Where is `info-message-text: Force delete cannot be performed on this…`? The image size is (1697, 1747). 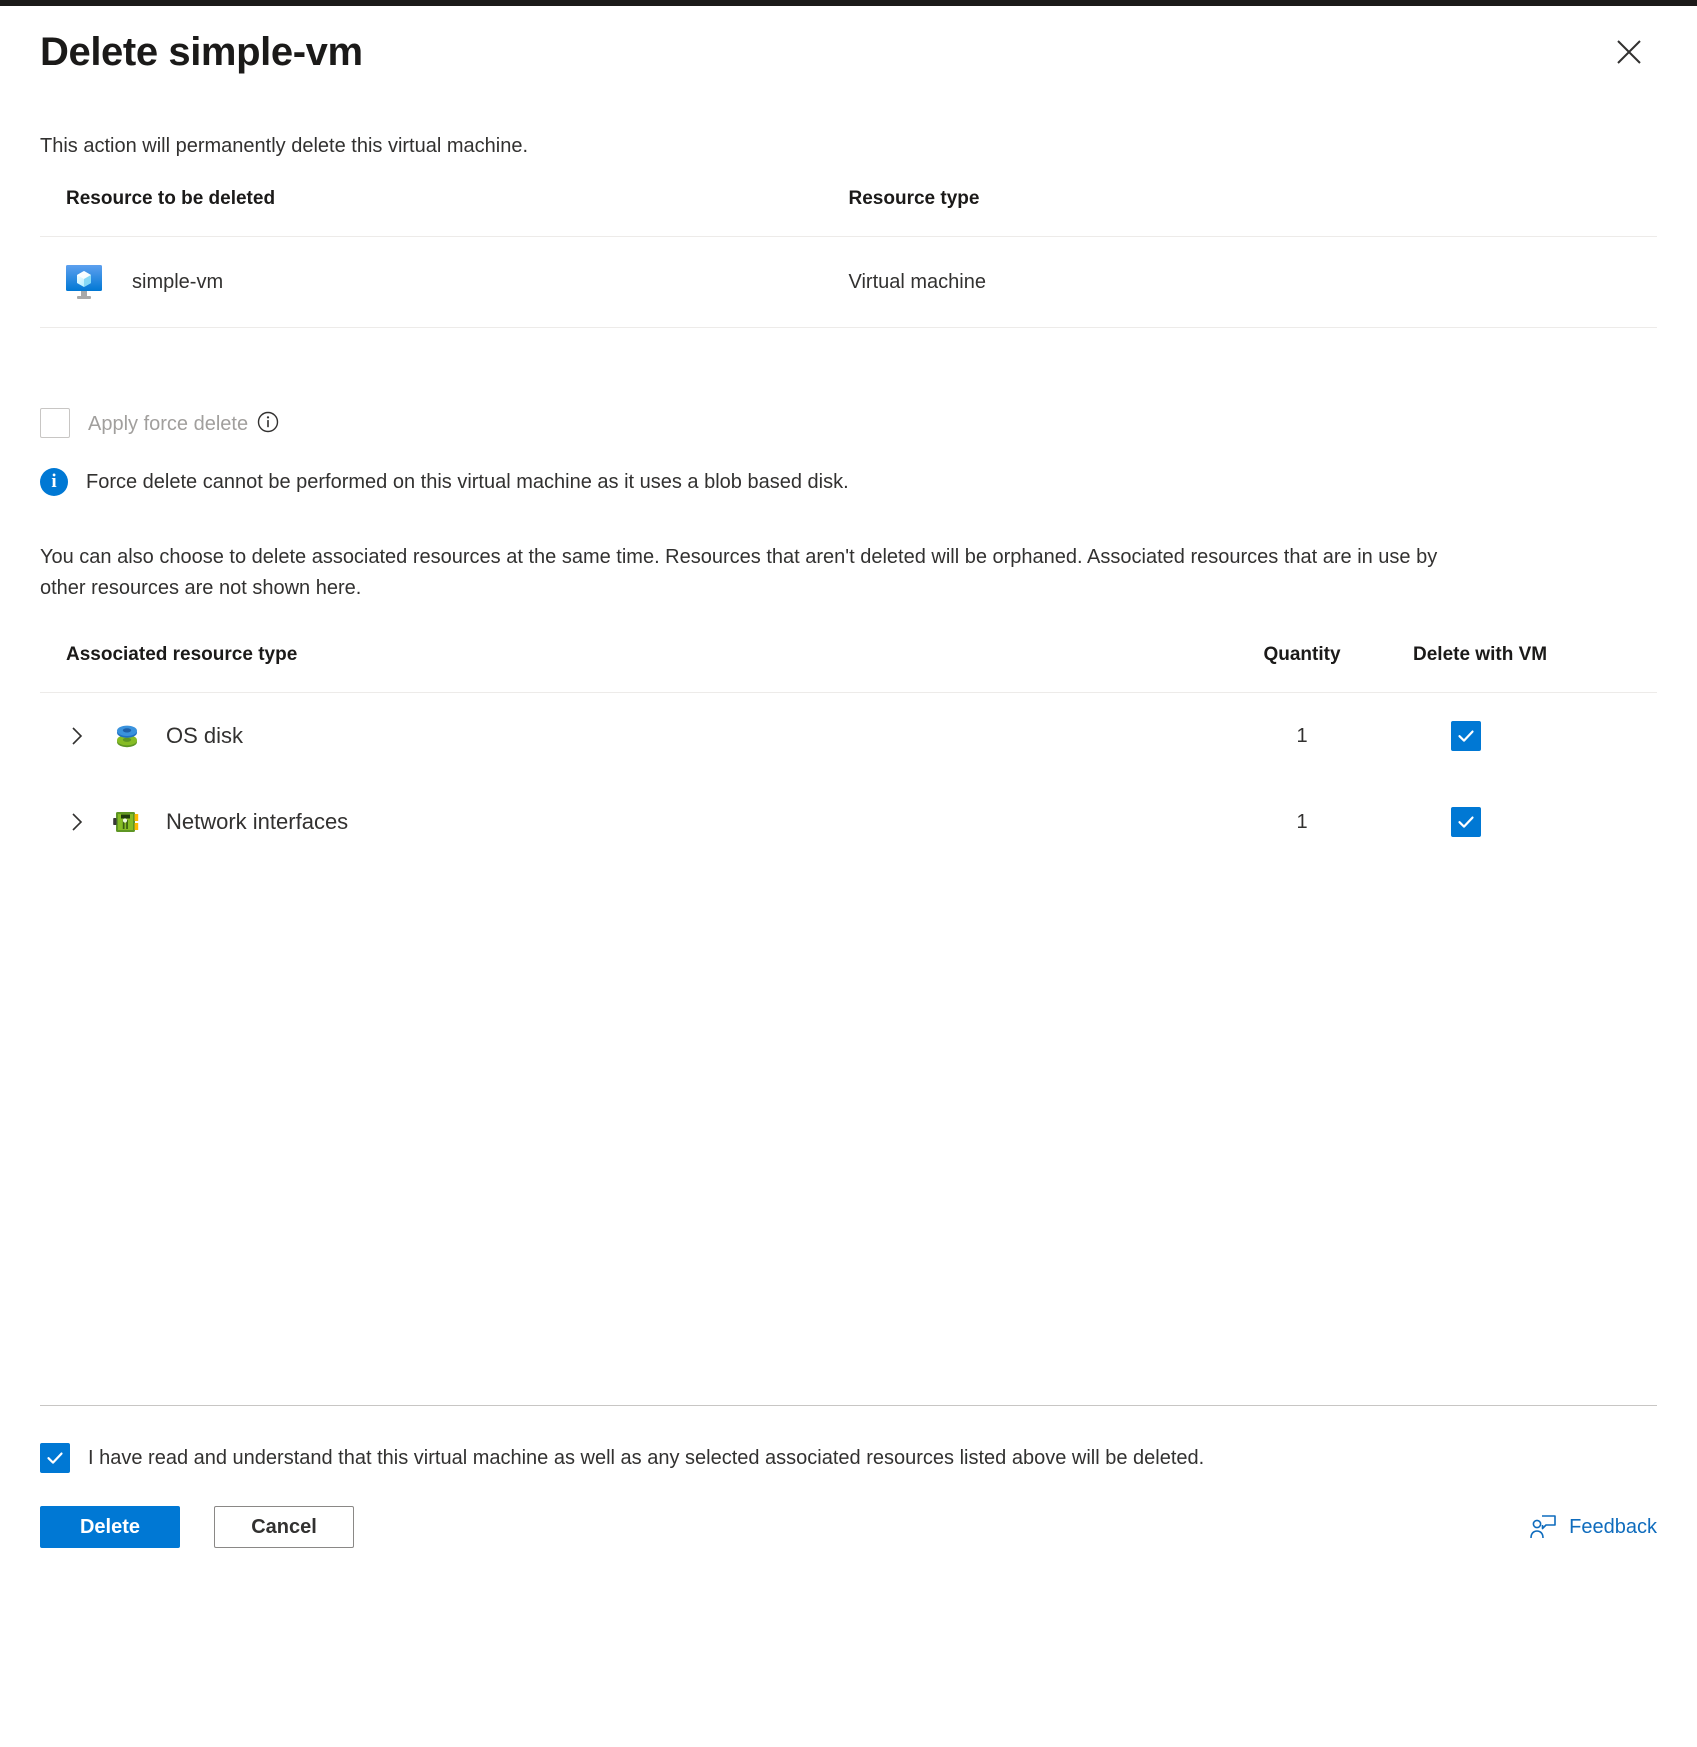
info-message-text: Force delete cannot be performed on this… is located at coordinates (467, 481).